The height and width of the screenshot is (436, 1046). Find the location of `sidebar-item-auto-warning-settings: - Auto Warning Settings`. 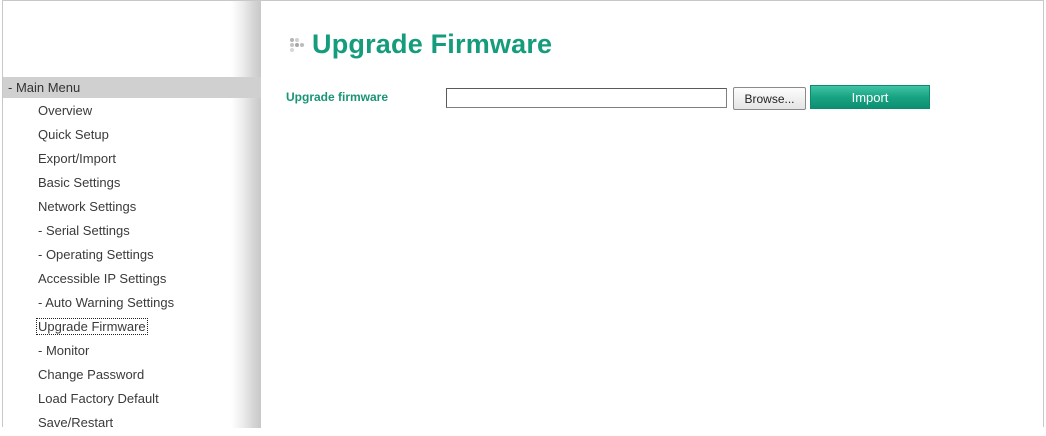

sidebar-item-auto-warning-settings: - Auto Warning Settings is located at coordinates (106, 304).